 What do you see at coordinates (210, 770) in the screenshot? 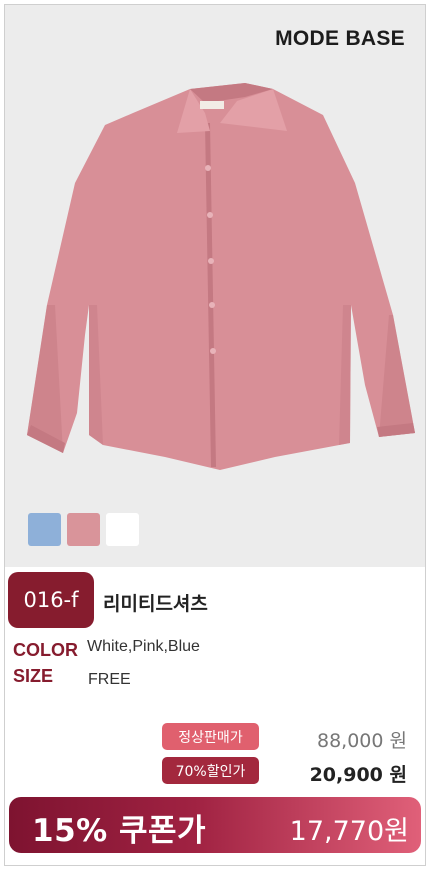
I see `discount-price-badge: 70%할인가` at bounding box center [210, 770].